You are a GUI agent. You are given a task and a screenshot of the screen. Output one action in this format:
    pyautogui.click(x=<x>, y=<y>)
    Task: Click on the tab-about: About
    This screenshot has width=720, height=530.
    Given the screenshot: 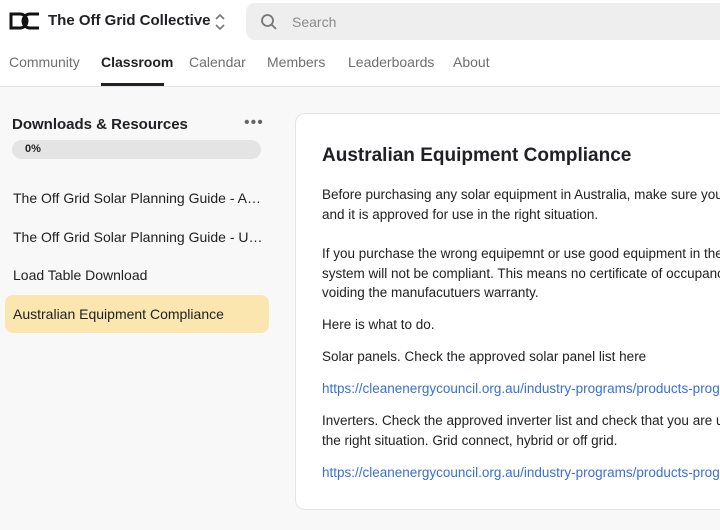 What is the action you would take?
    pyautogui.click(x=471, y=62)
    